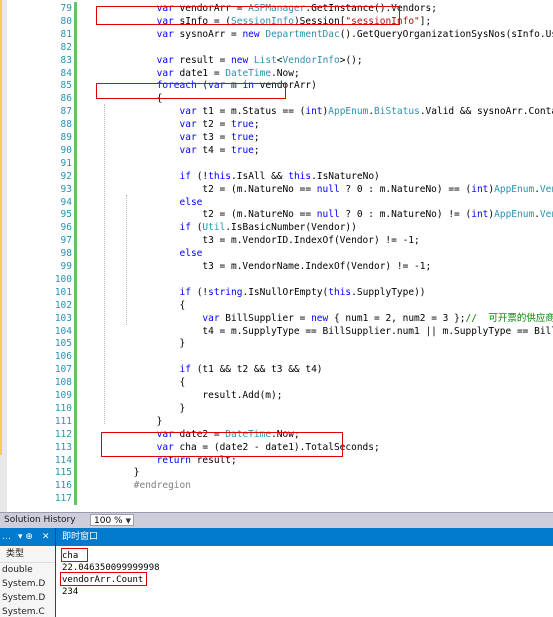 The image size is (553, 617). What do you see at coordinates (222, 227) in the screenshot?
I see `code-line: if (Util.IsBasicNumber(Vendor))` at bounding box center [222, 227].